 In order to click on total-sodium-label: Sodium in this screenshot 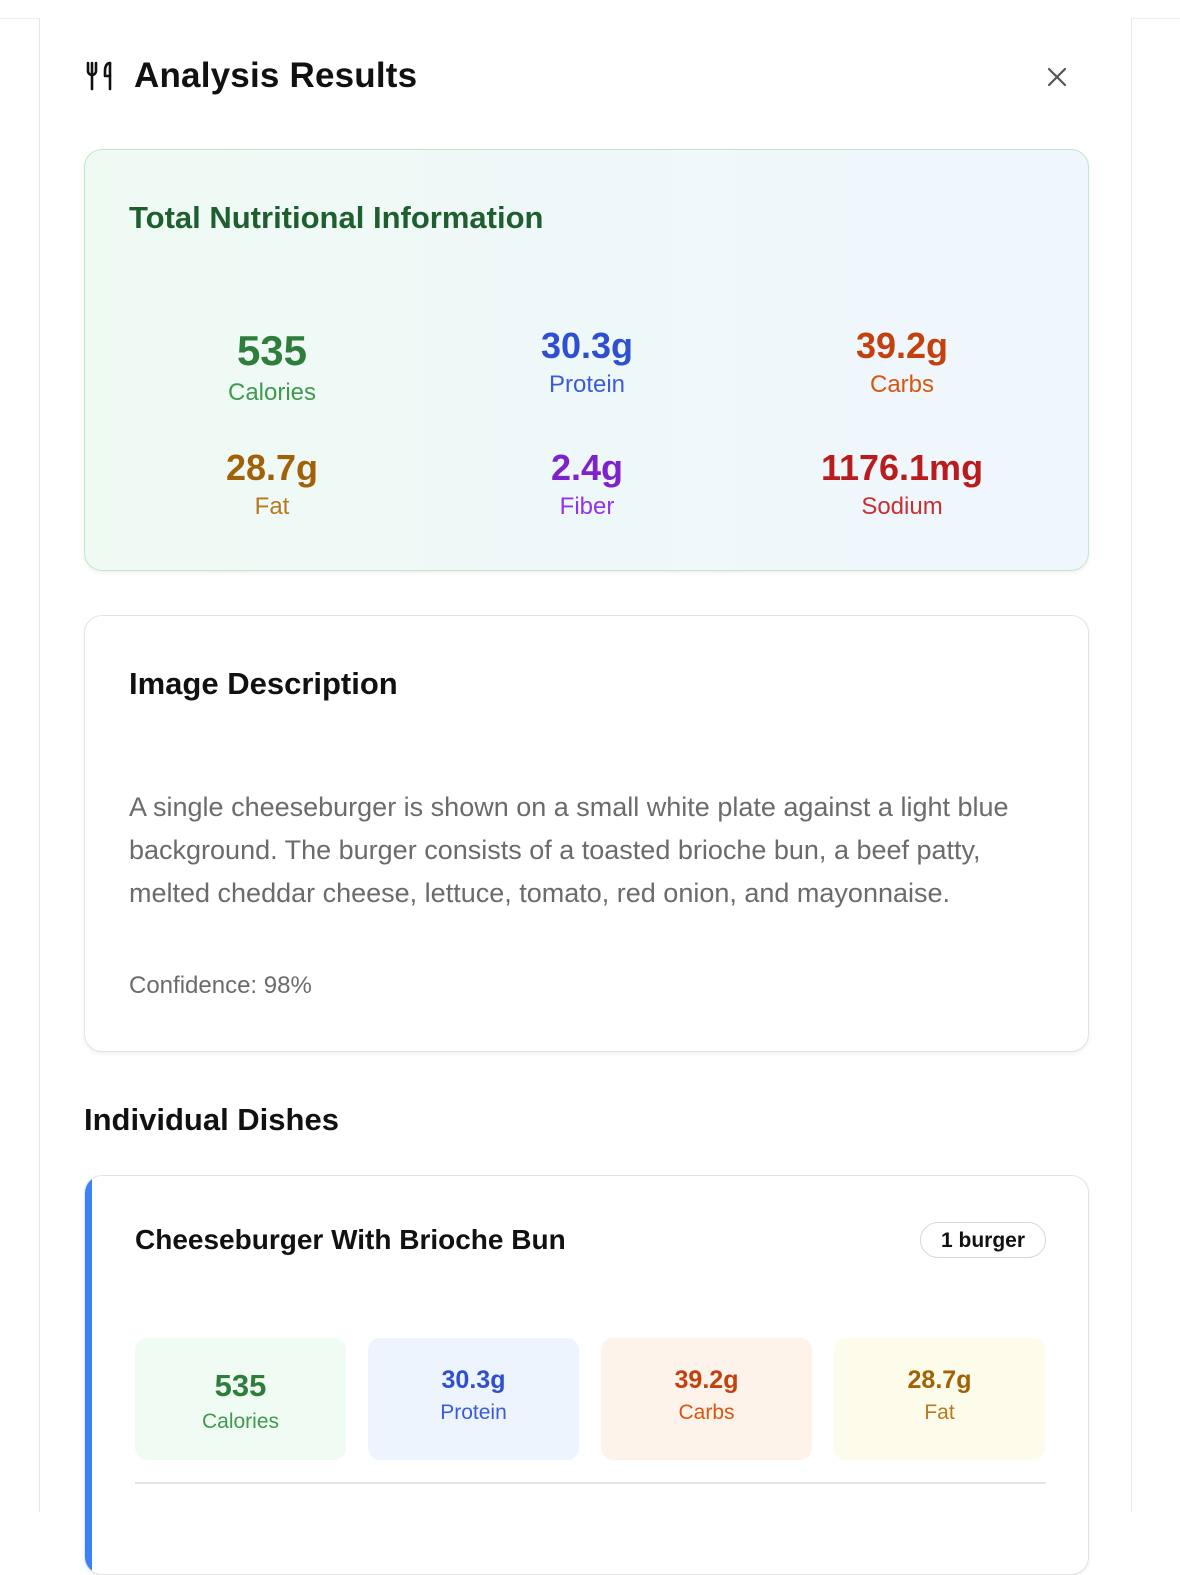, I will do `click(902, 506)`.